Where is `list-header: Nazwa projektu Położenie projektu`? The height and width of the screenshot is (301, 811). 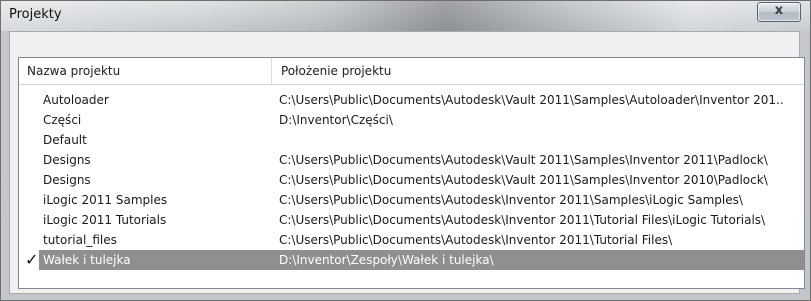
list-header: Nazwa projektu Położenie projektu is located at coordinates (411, 71).